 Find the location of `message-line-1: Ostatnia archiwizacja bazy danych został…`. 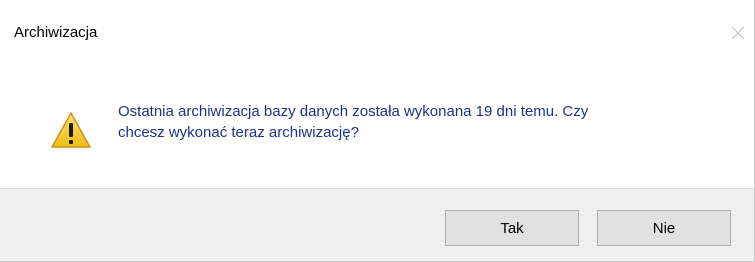

message-line-1: Ostatnia archiwizacja bazy danych został… is located at coordinates (353, 111).